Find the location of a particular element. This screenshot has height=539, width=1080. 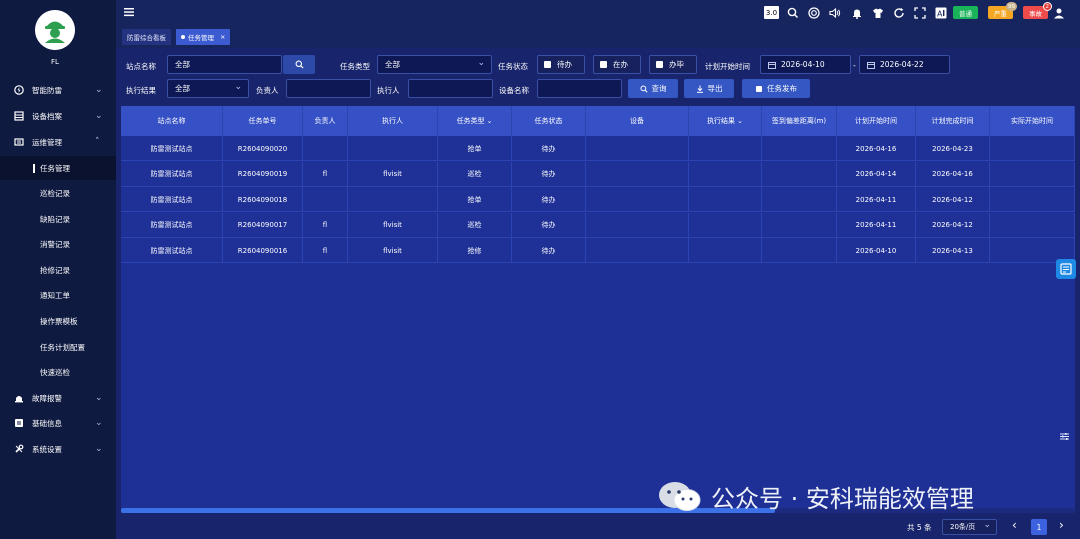

status-checkbox-doing: 在办 is located at coordinates (617, 64).